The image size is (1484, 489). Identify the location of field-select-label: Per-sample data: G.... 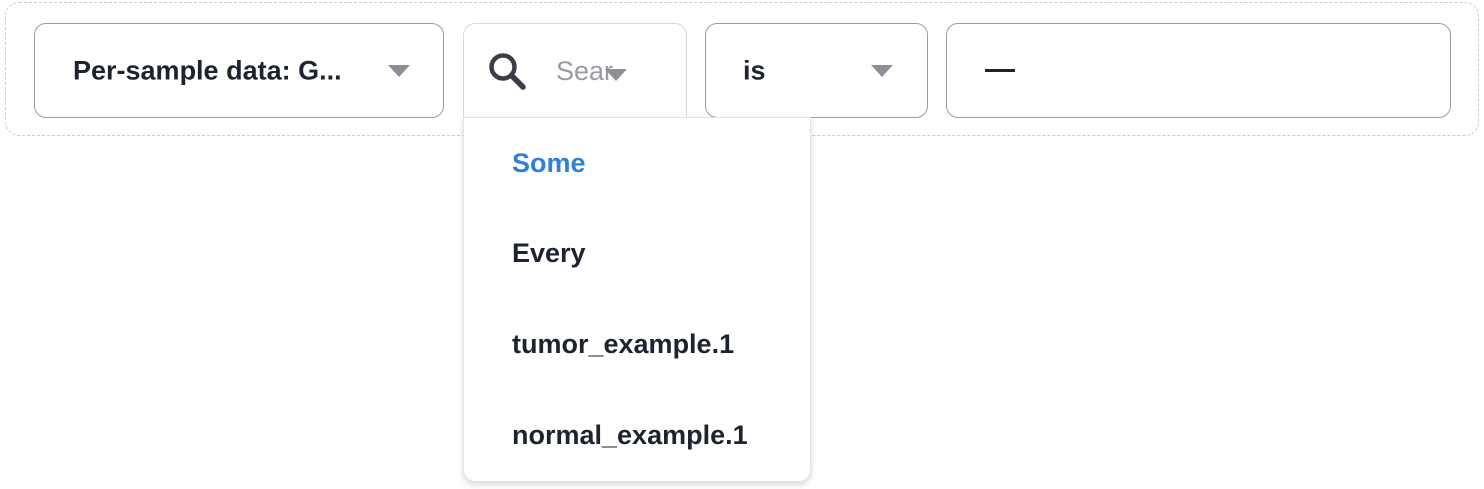
(207, 70).